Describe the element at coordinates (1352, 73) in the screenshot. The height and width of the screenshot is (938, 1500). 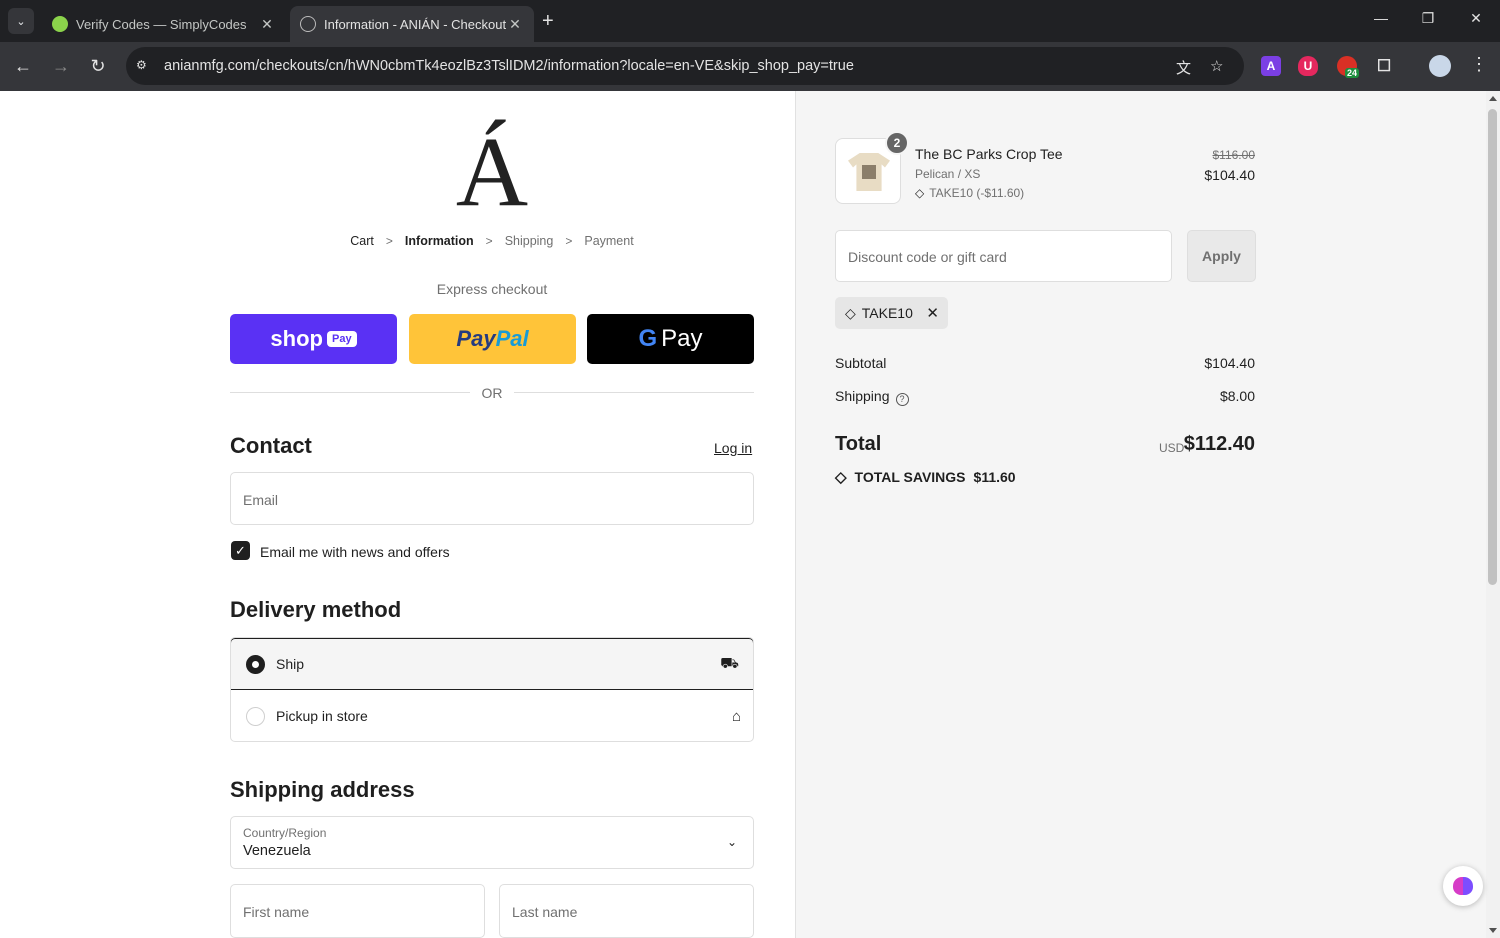
I see `extension-badge: 24` at that location.